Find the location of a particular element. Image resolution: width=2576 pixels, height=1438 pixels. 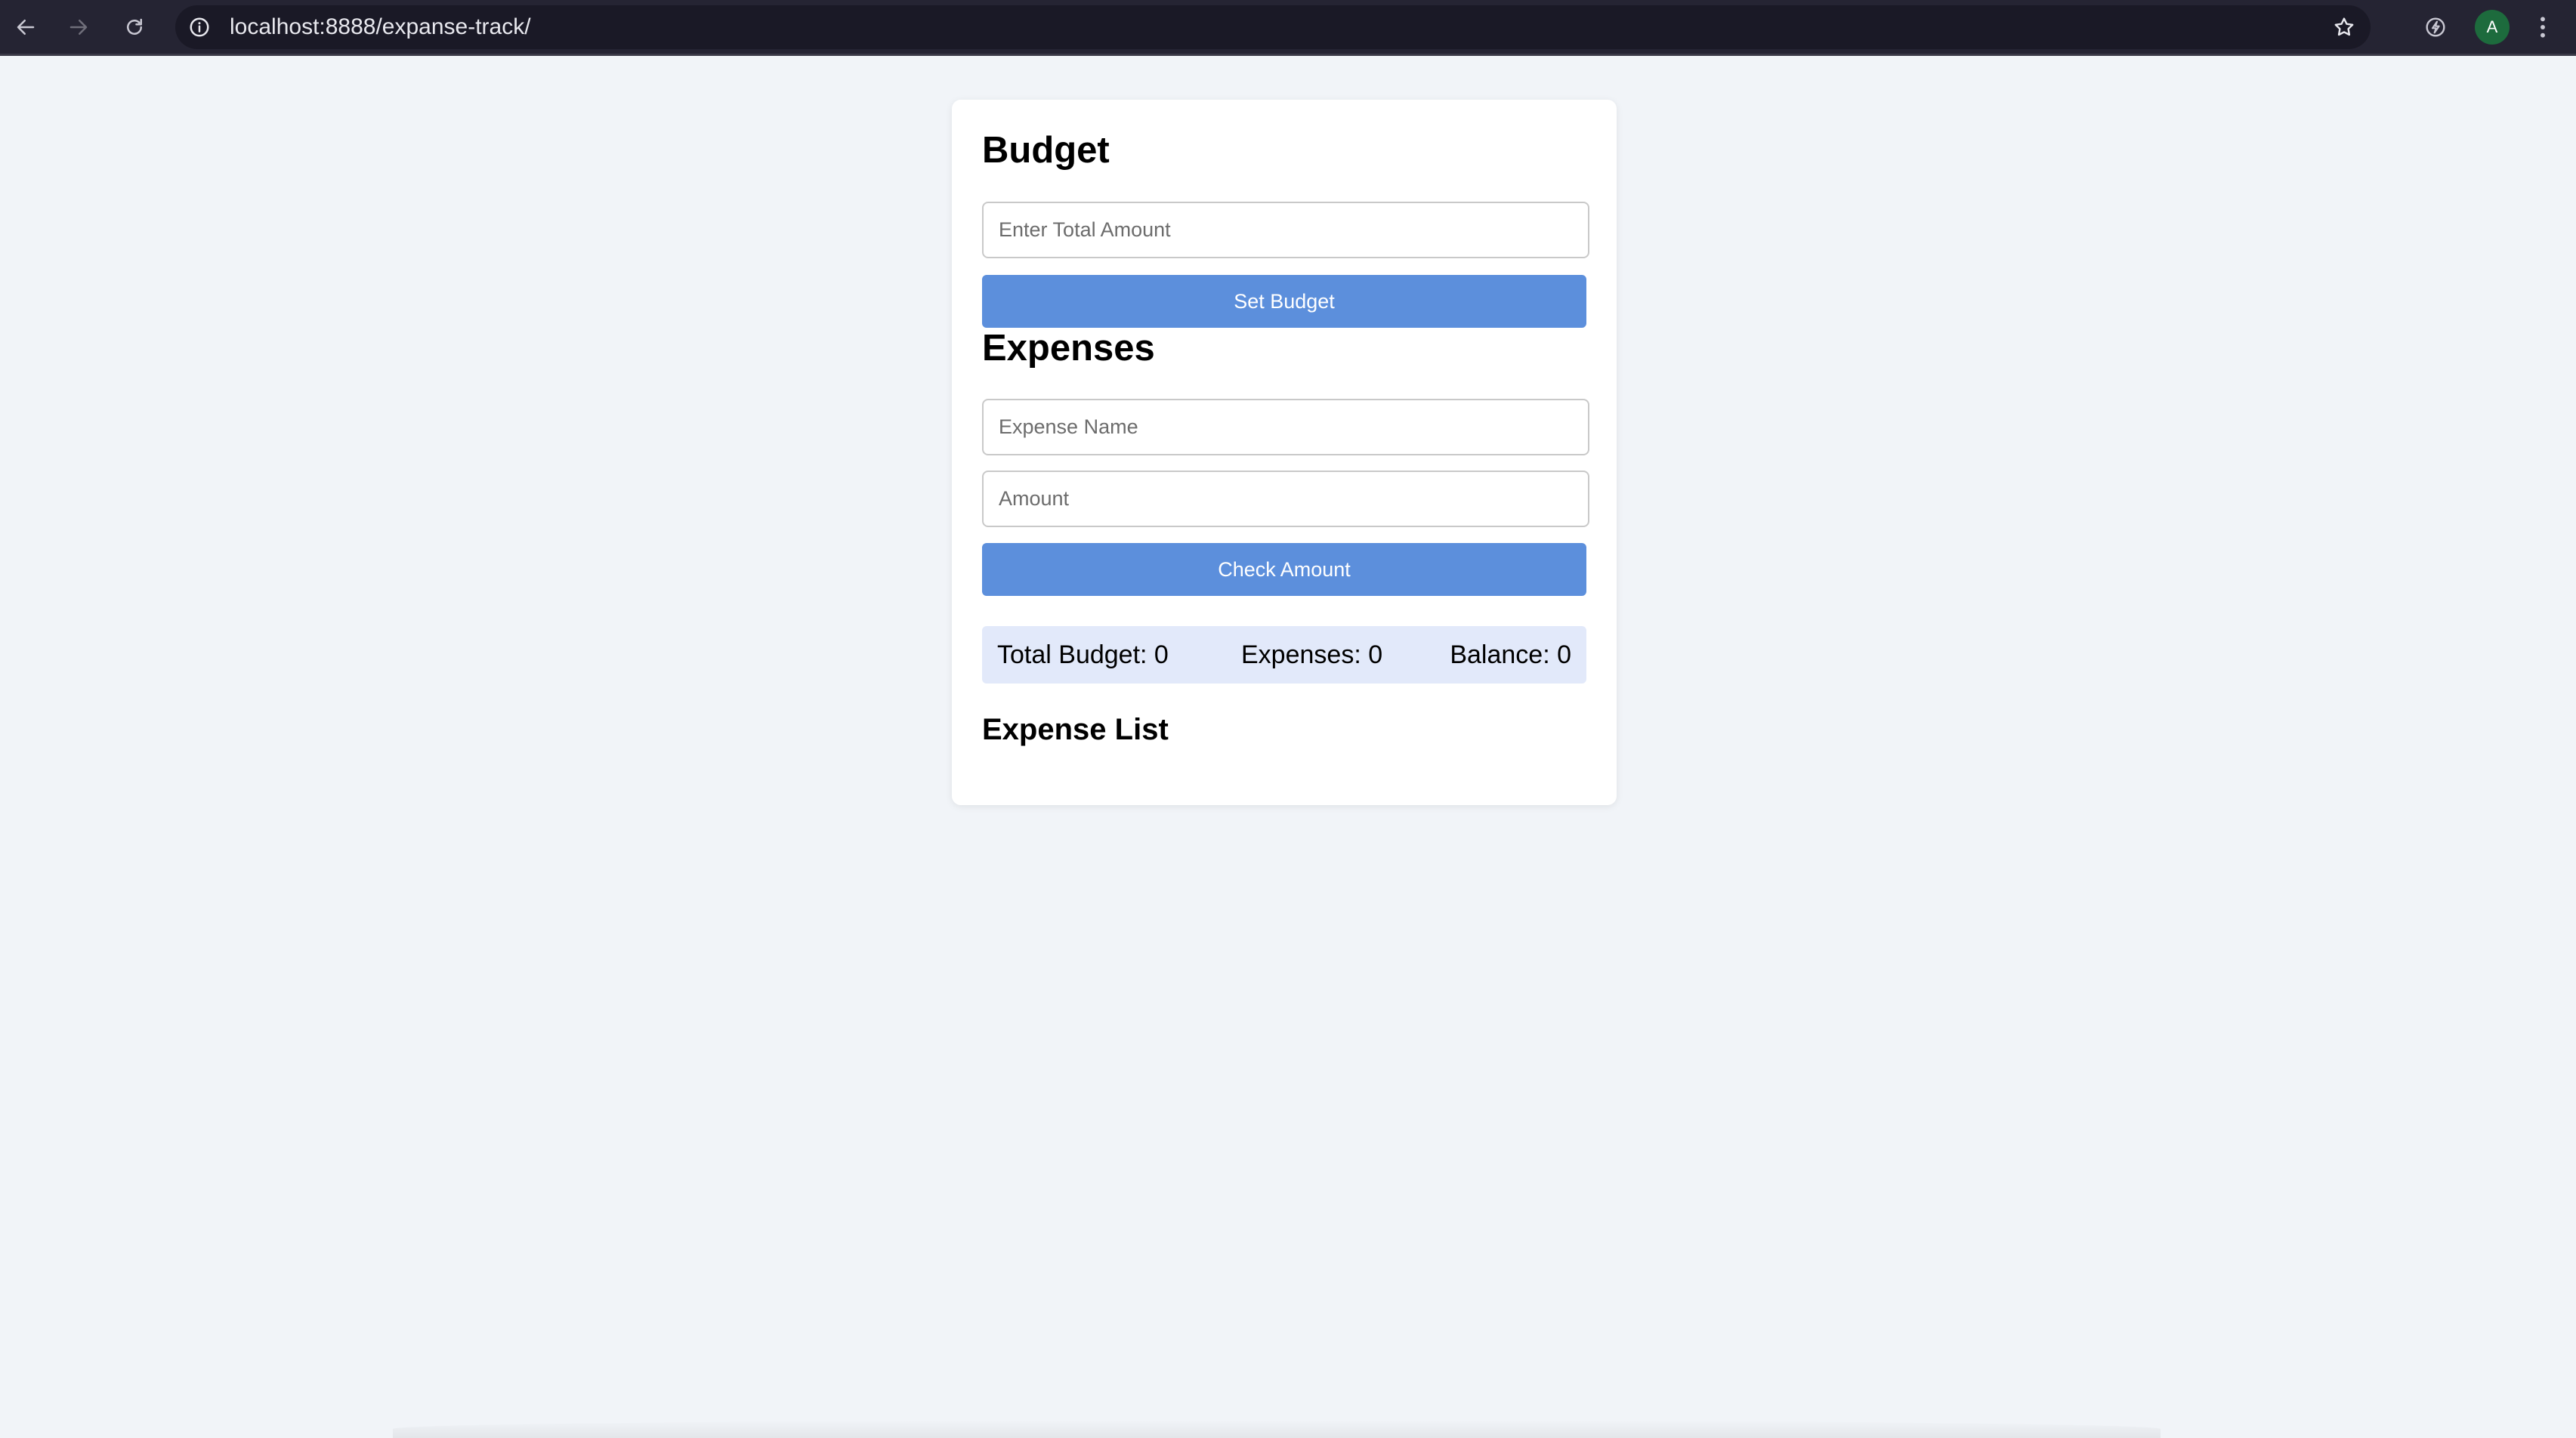

check-amount-button: Check Amount is located at coordinates (1284, 569).